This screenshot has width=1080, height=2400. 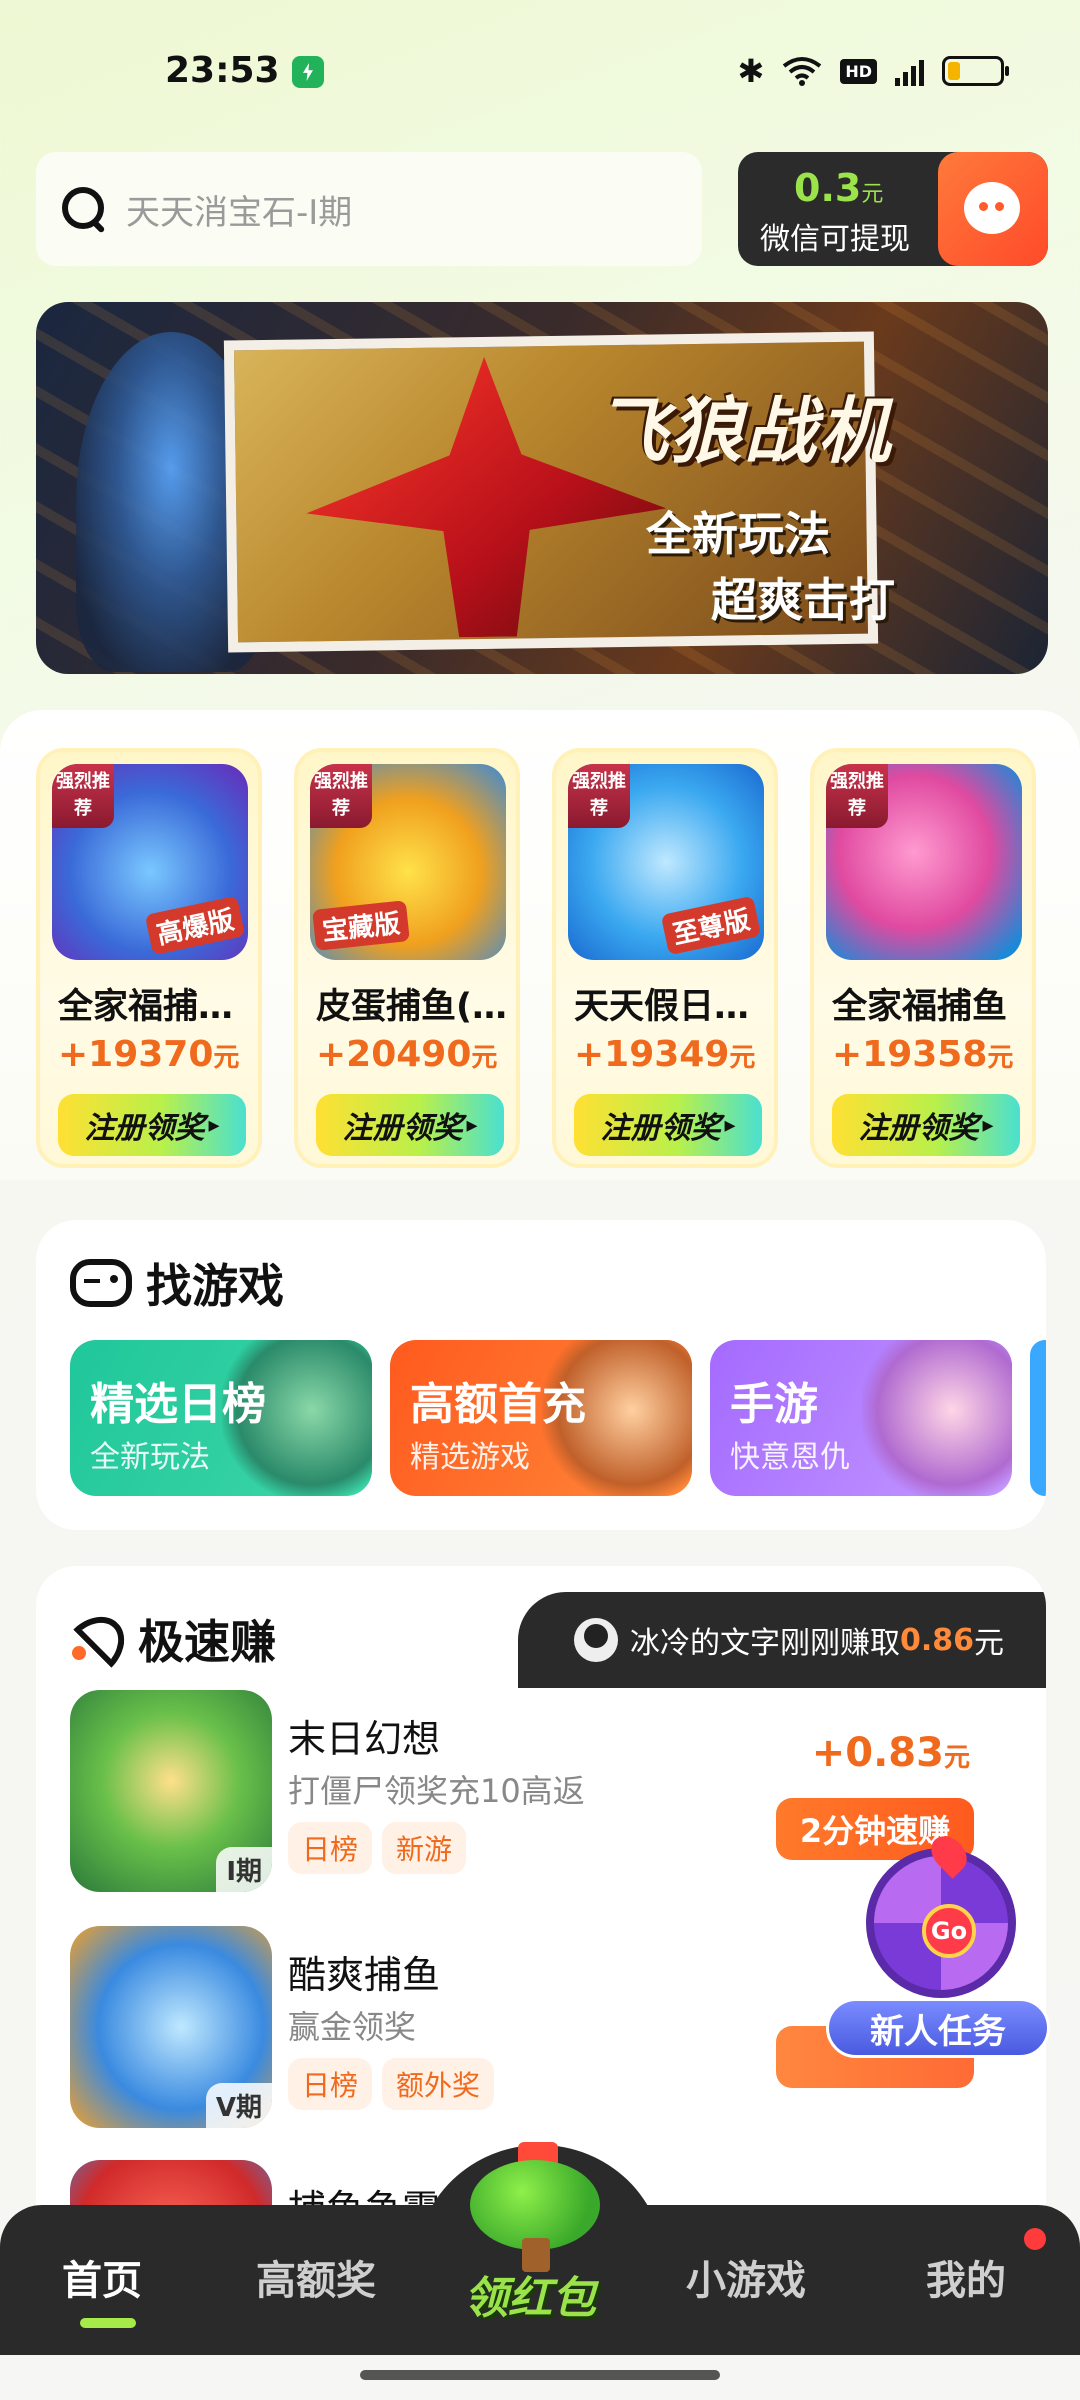 What do you see at coordinates (835, 239) in the screenshot?
I see `withdraw-label: 微信可提现` at bounding box center [835, 239].